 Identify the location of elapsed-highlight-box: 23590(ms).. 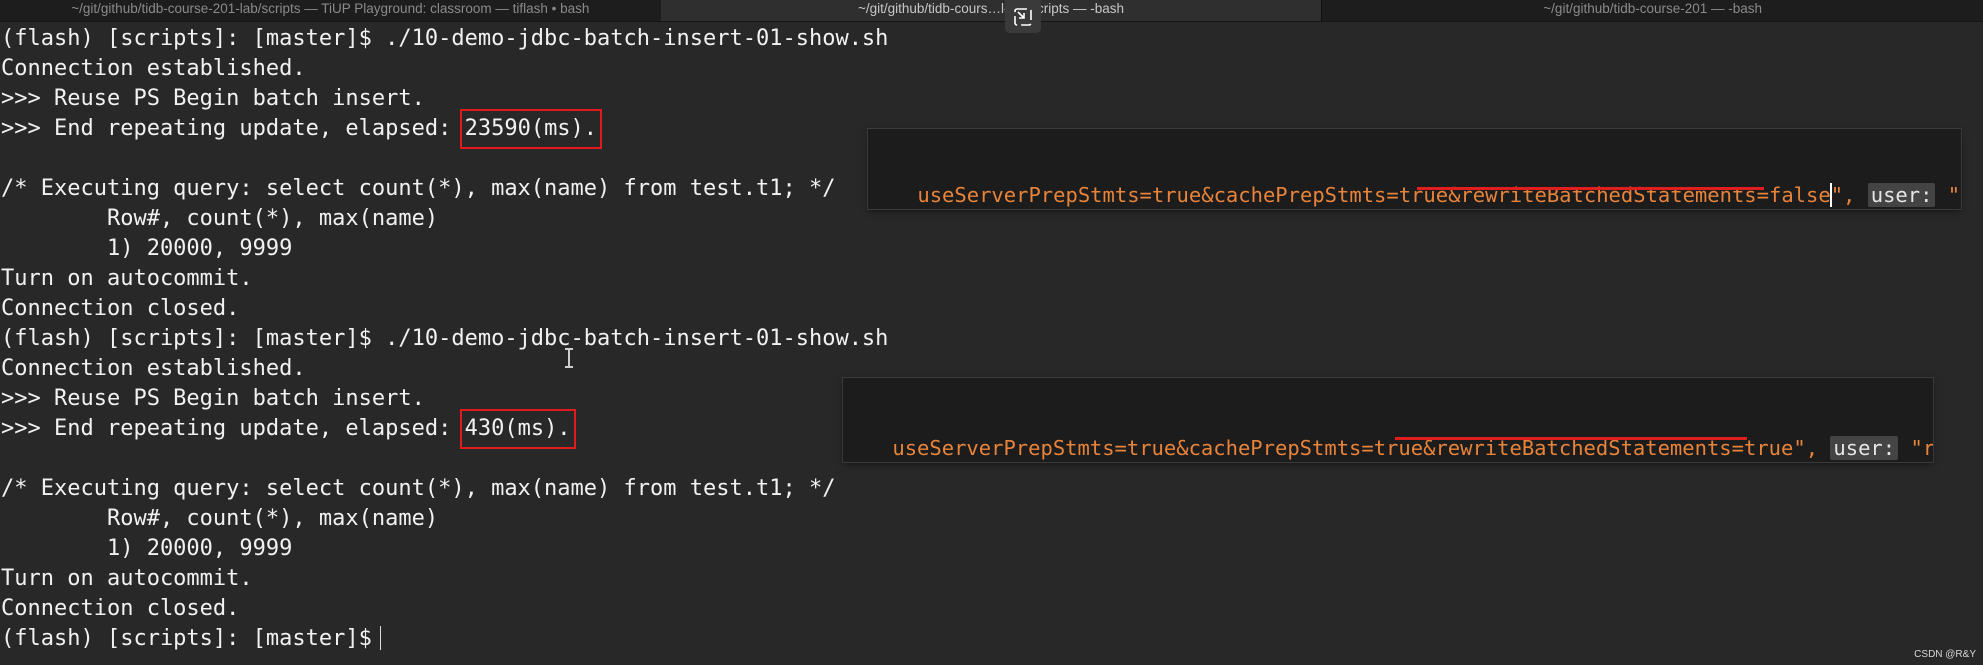
(531, 129).